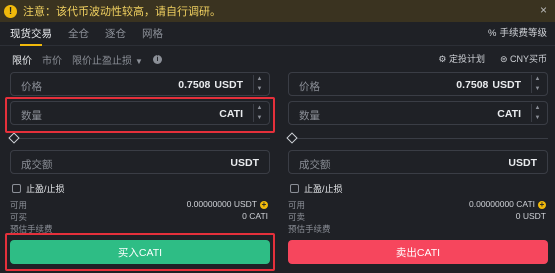 The image size is (555, 273). What do you see at coordinates (157, 59) in the screenshot?
I see `info-icon: i` at bounding box center [157, 59].